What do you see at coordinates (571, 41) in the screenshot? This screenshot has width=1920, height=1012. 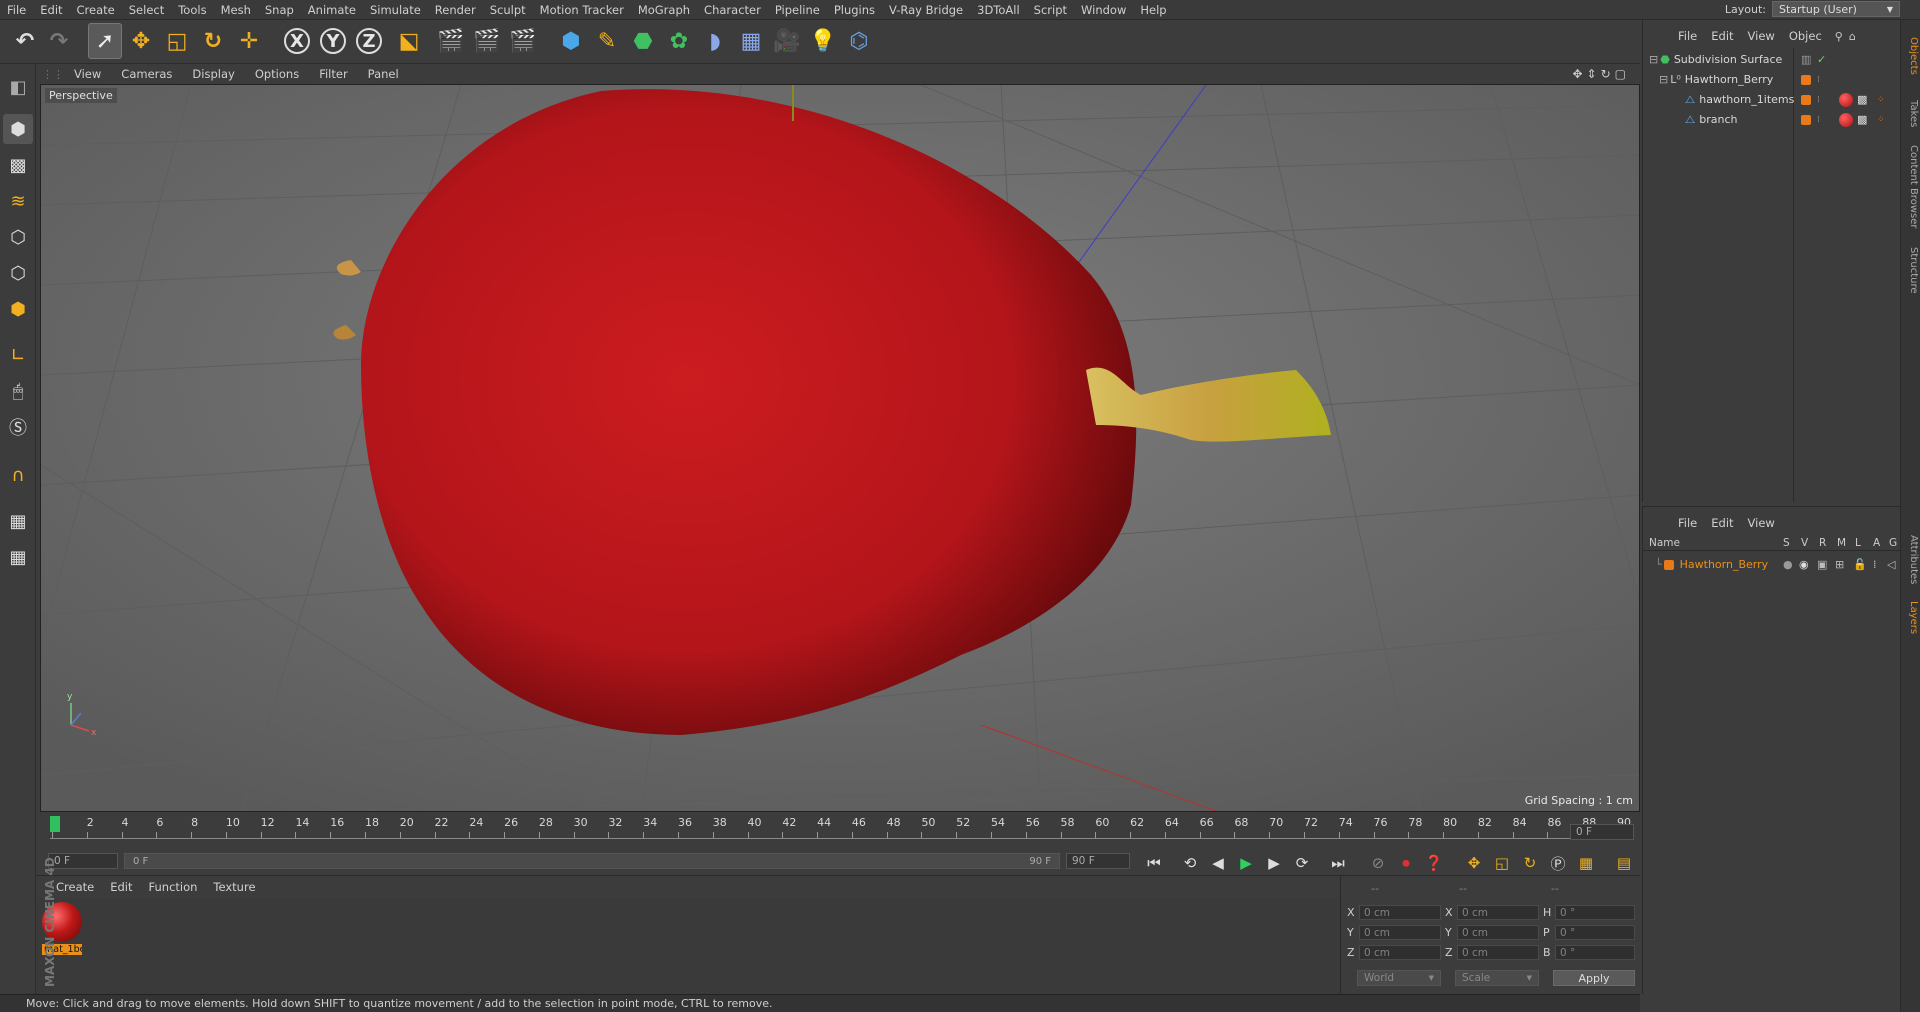 I see `cube-object-icon: ⬢` at bounding box center [571, 41].